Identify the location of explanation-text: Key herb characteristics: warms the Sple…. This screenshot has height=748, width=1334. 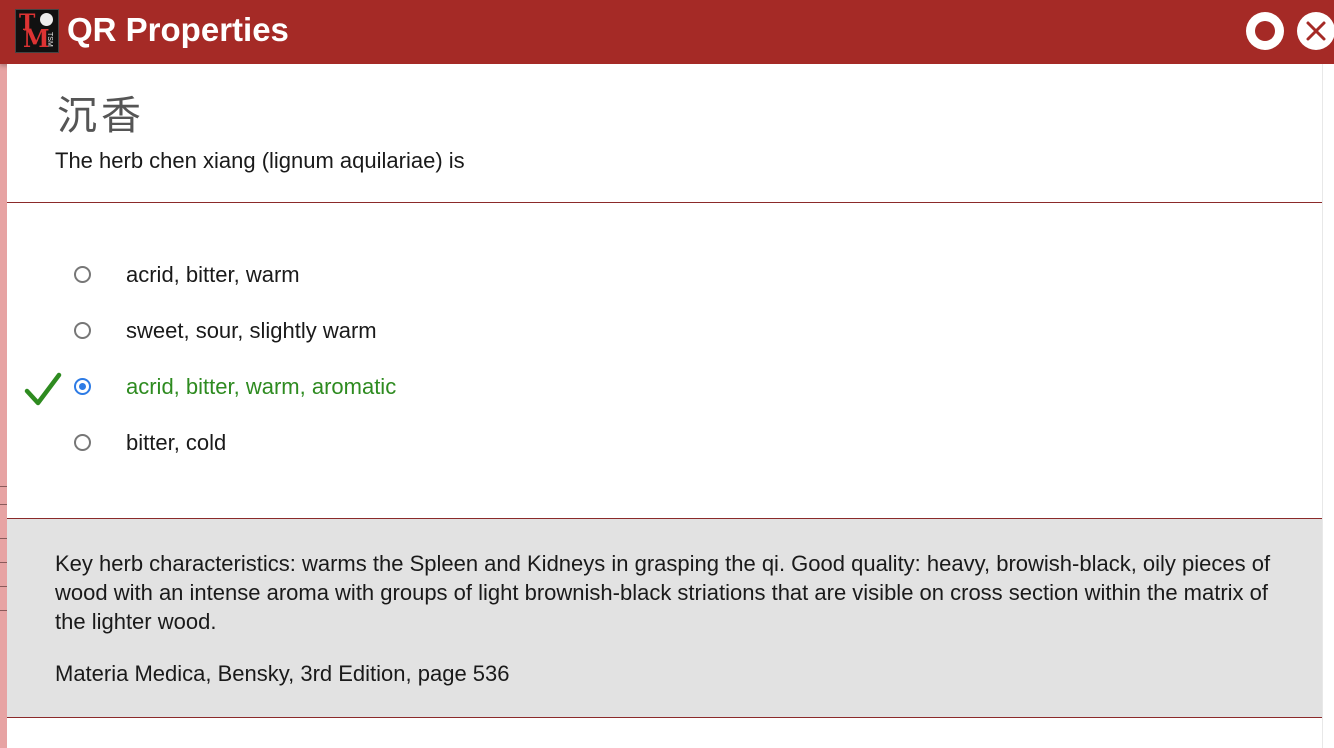
(663, 592).